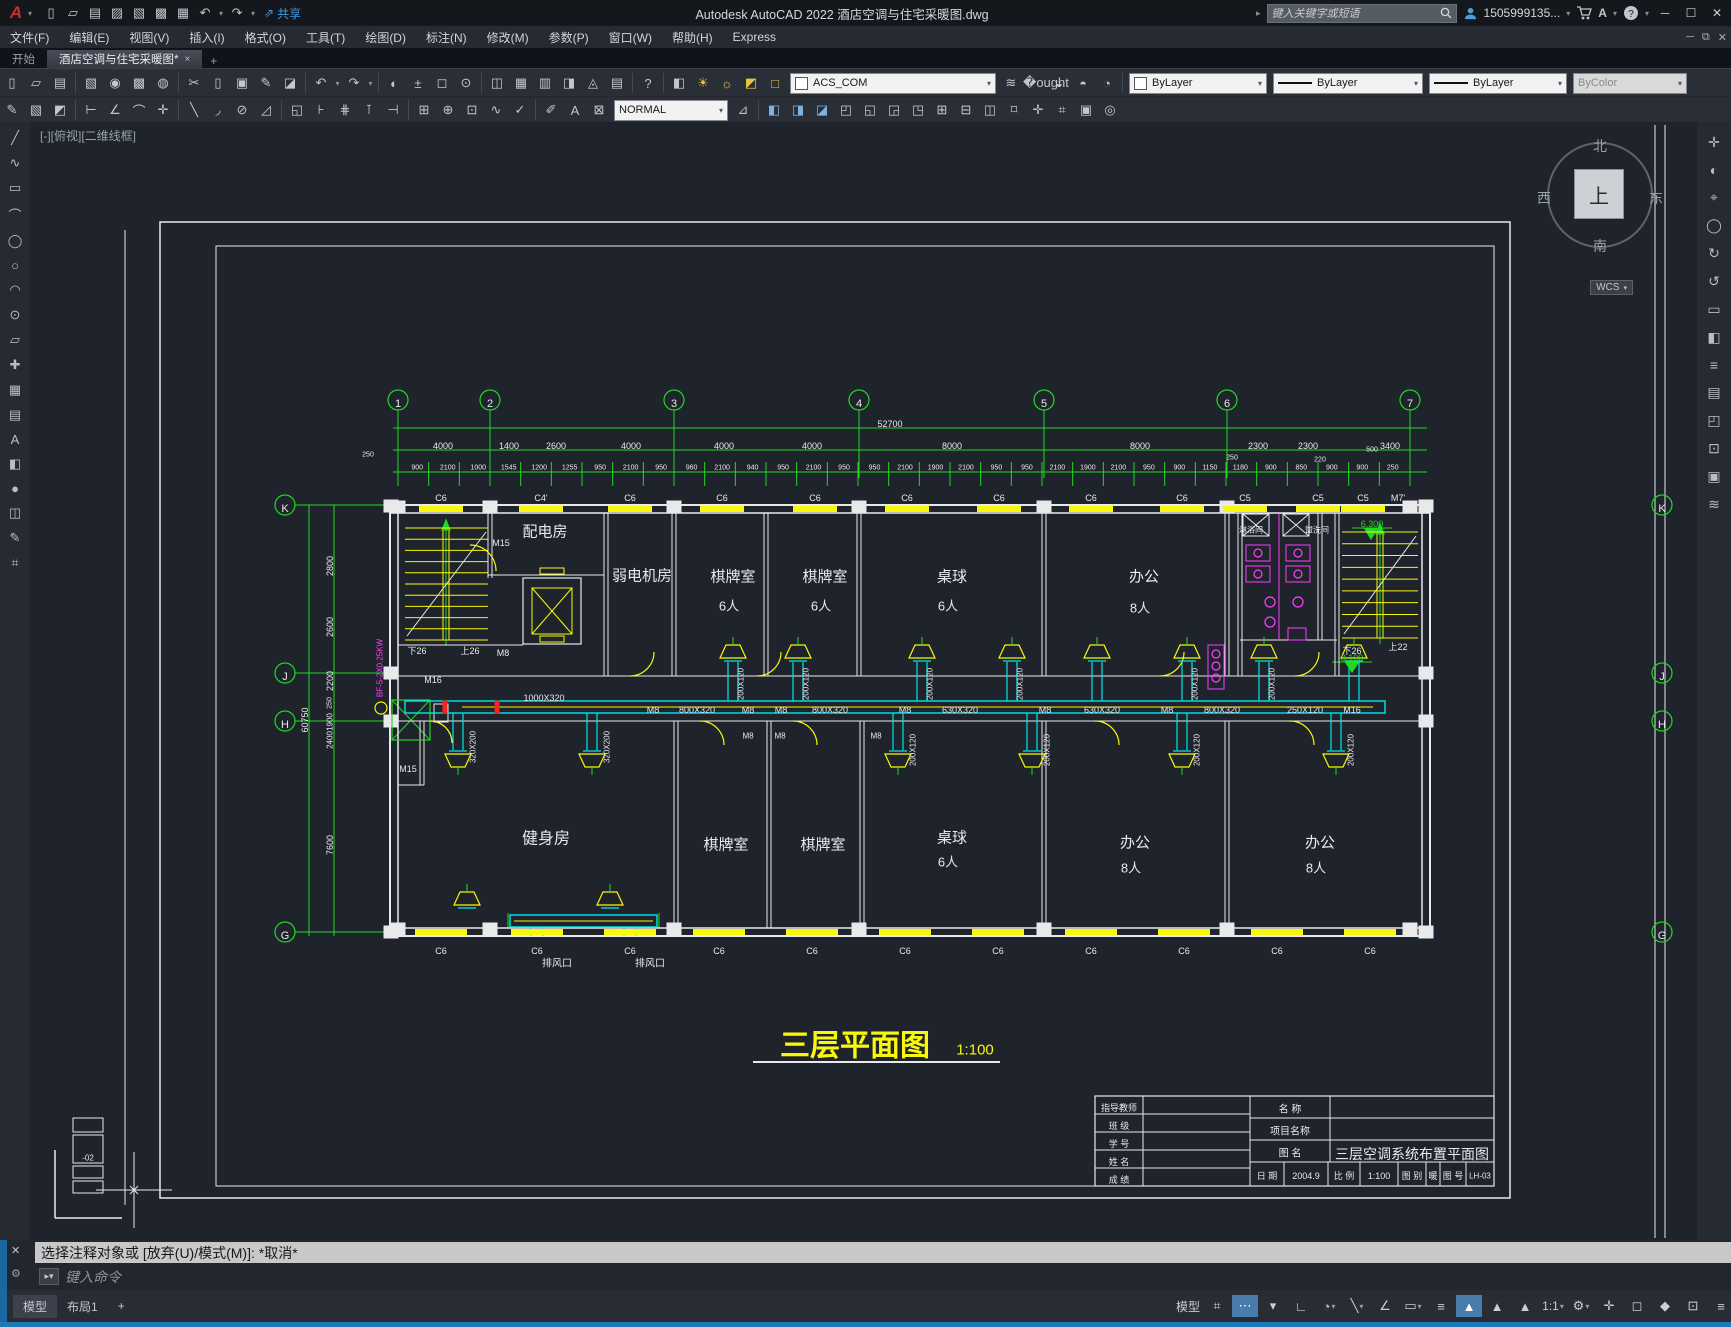 This screenshot has height=1327, width=1731. What do you see at coordinates (893, 83) in the screenshot?
I see `toolbar-select-acs-com: ACS_COM ▾` at bounding box center [893, 83].